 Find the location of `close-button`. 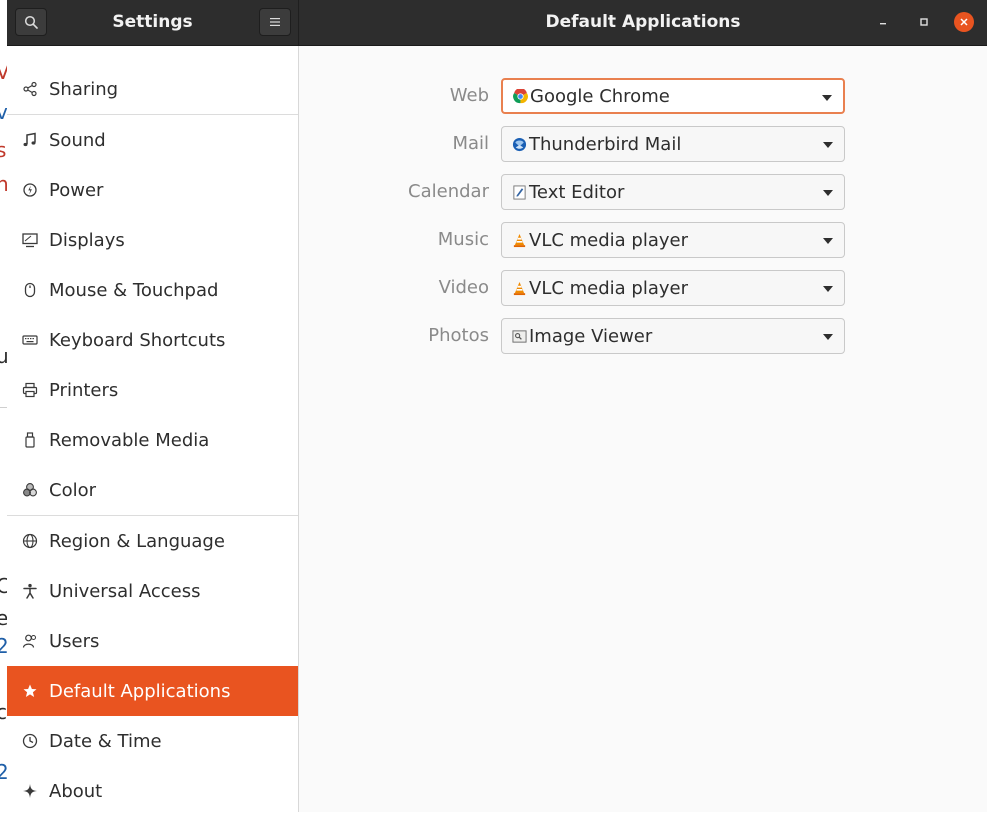

close-button is located at coordinates (964, 22).